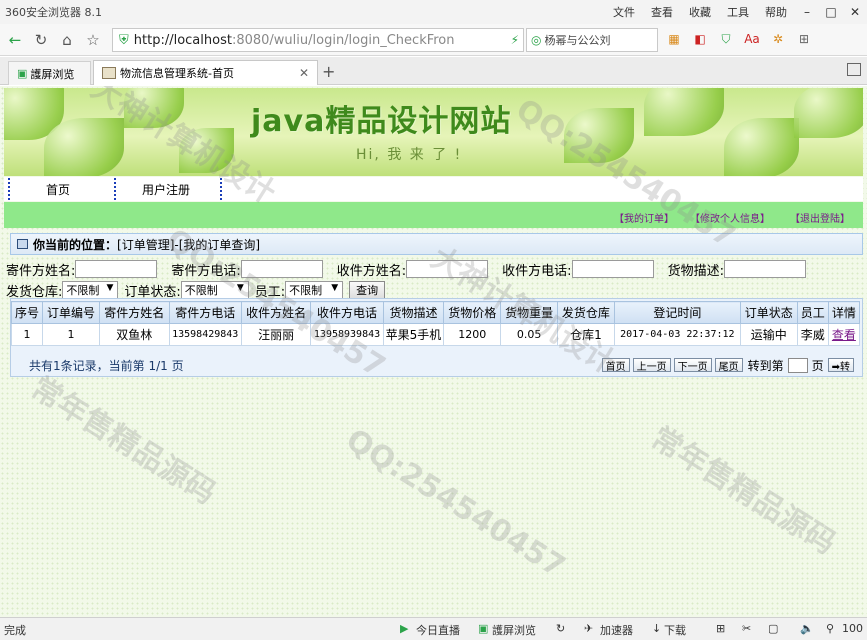 This screenshot has width=867, height=640. I want to click on lightning-icon: ⚡, so click(517, 40).